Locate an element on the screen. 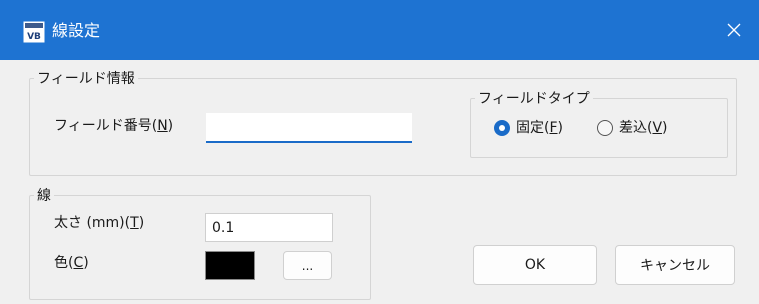  vb-app-icon: VB is located at coordinates (34, 32).